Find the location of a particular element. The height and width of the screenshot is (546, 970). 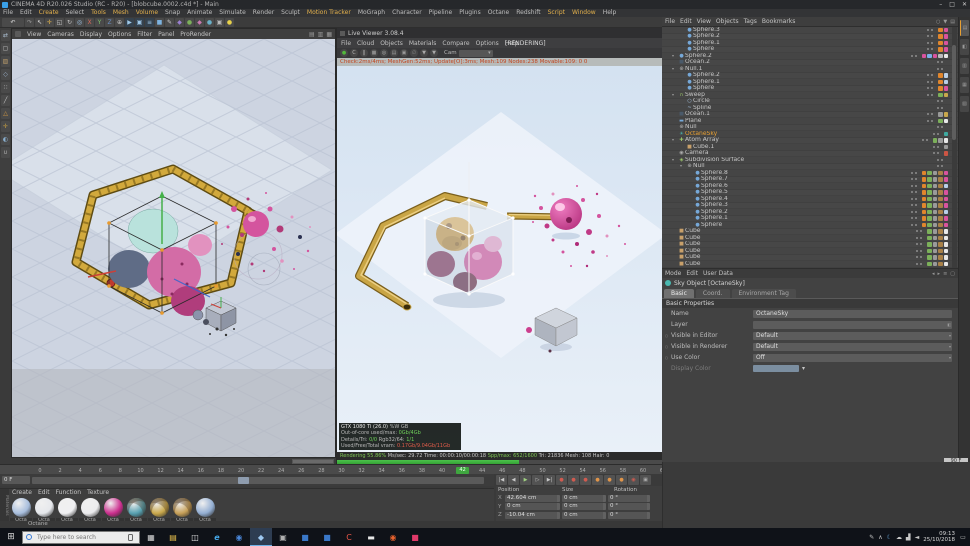

name-field: OctaneSky is located at coordinates (852, 313).